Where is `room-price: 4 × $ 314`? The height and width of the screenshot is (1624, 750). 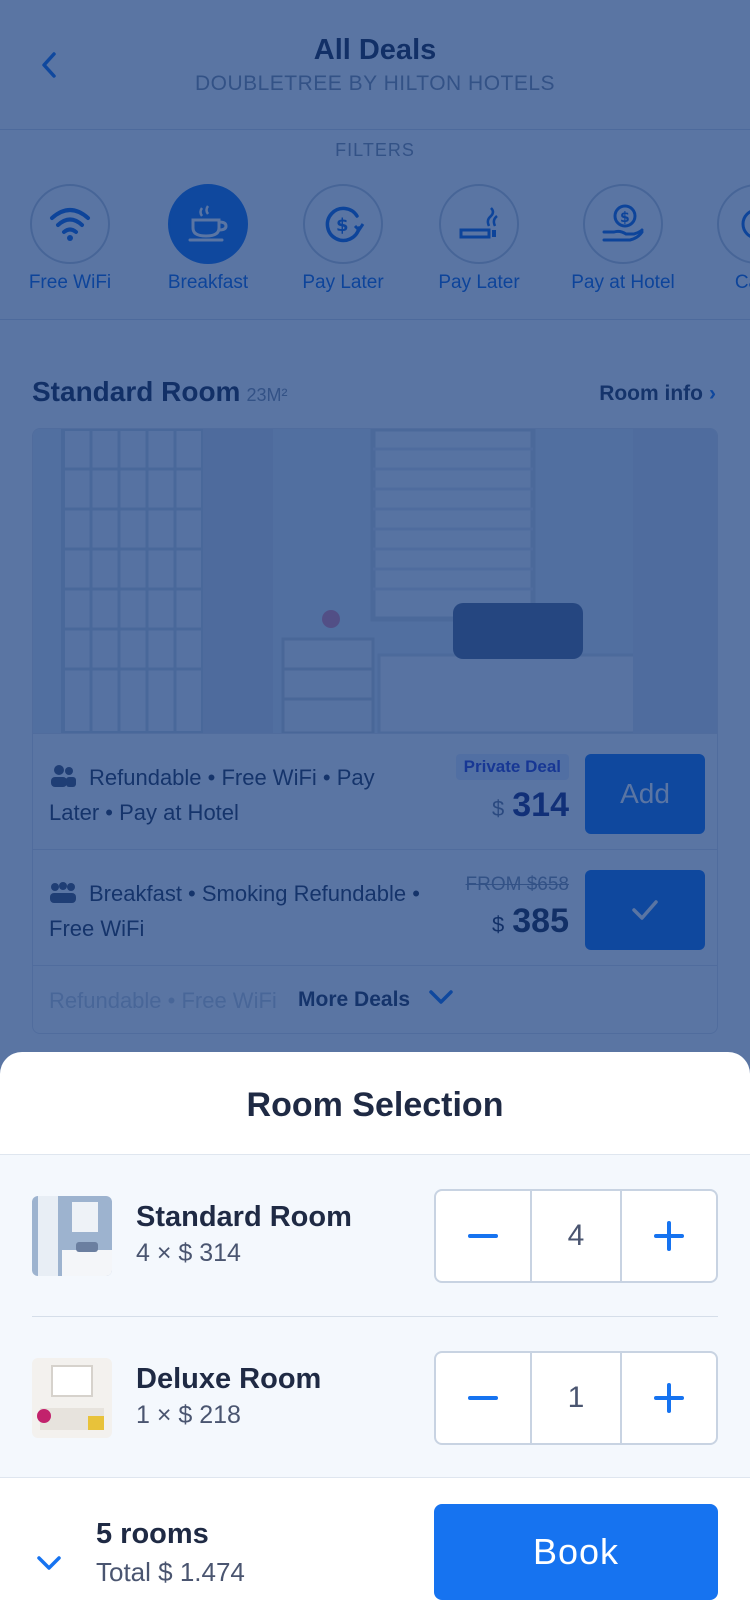
room-price: 4 × $ 314 is located at coordinates (188, 1253).